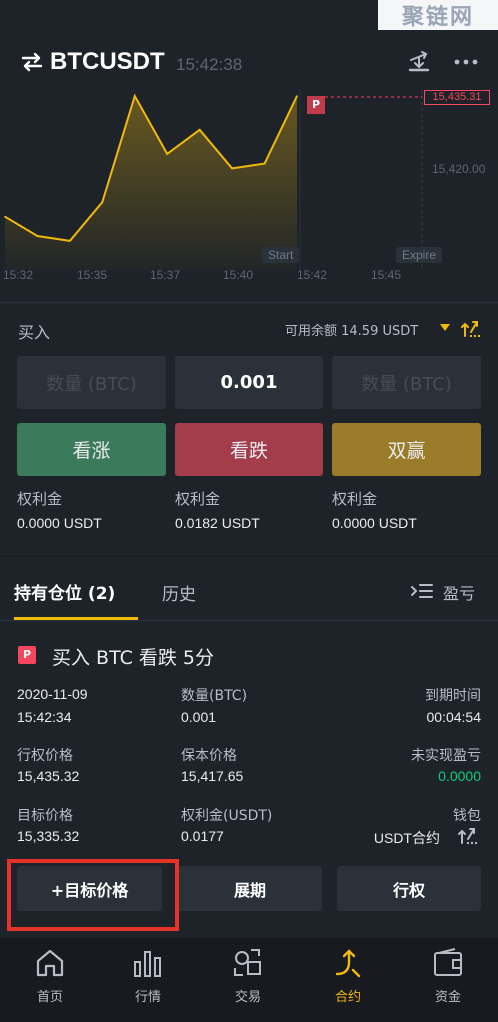 The height and width of the screenshot is (1022, 498). Describe the element at coordinates (212, 776) in the screenshot. I see `breakeven-value: 15,417.65` at that location.